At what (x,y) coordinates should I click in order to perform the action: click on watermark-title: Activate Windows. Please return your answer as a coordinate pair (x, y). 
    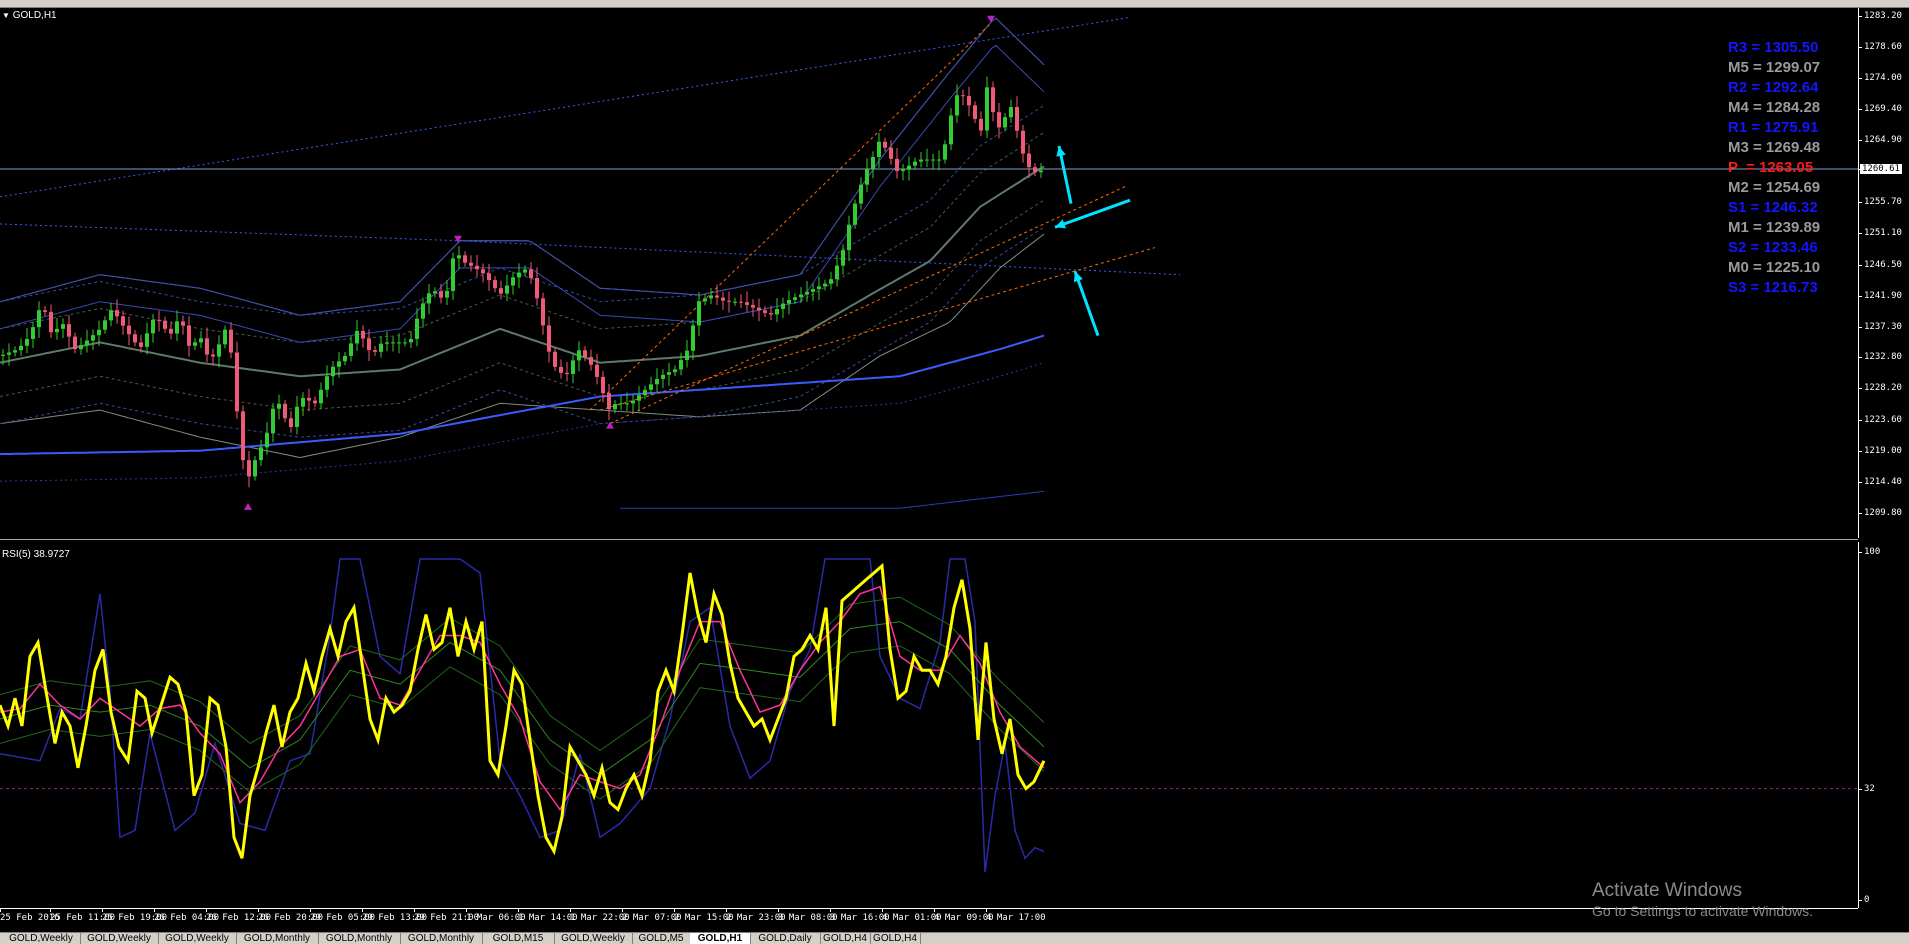
    Looking at the image, I should click on (1667, 890).